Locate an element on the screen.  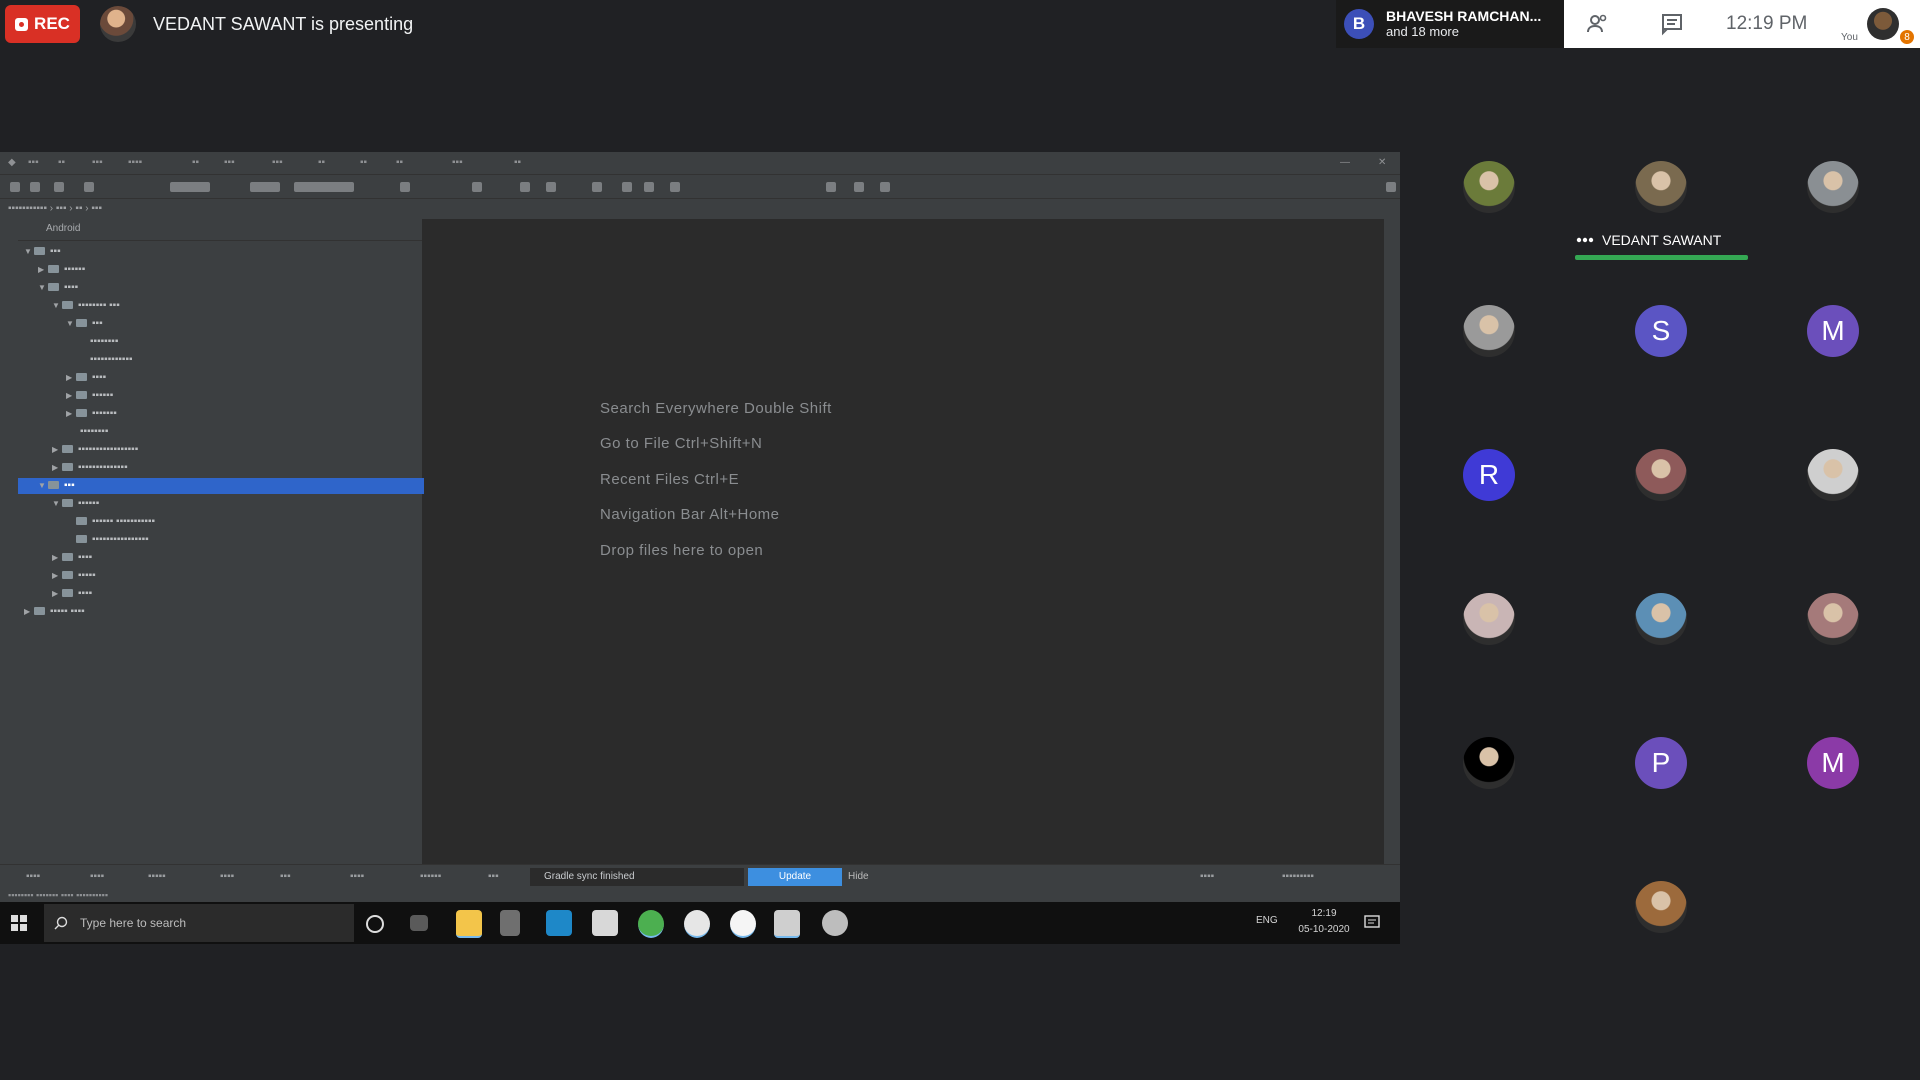
device-dropdown is located at coordinates (265, 187).